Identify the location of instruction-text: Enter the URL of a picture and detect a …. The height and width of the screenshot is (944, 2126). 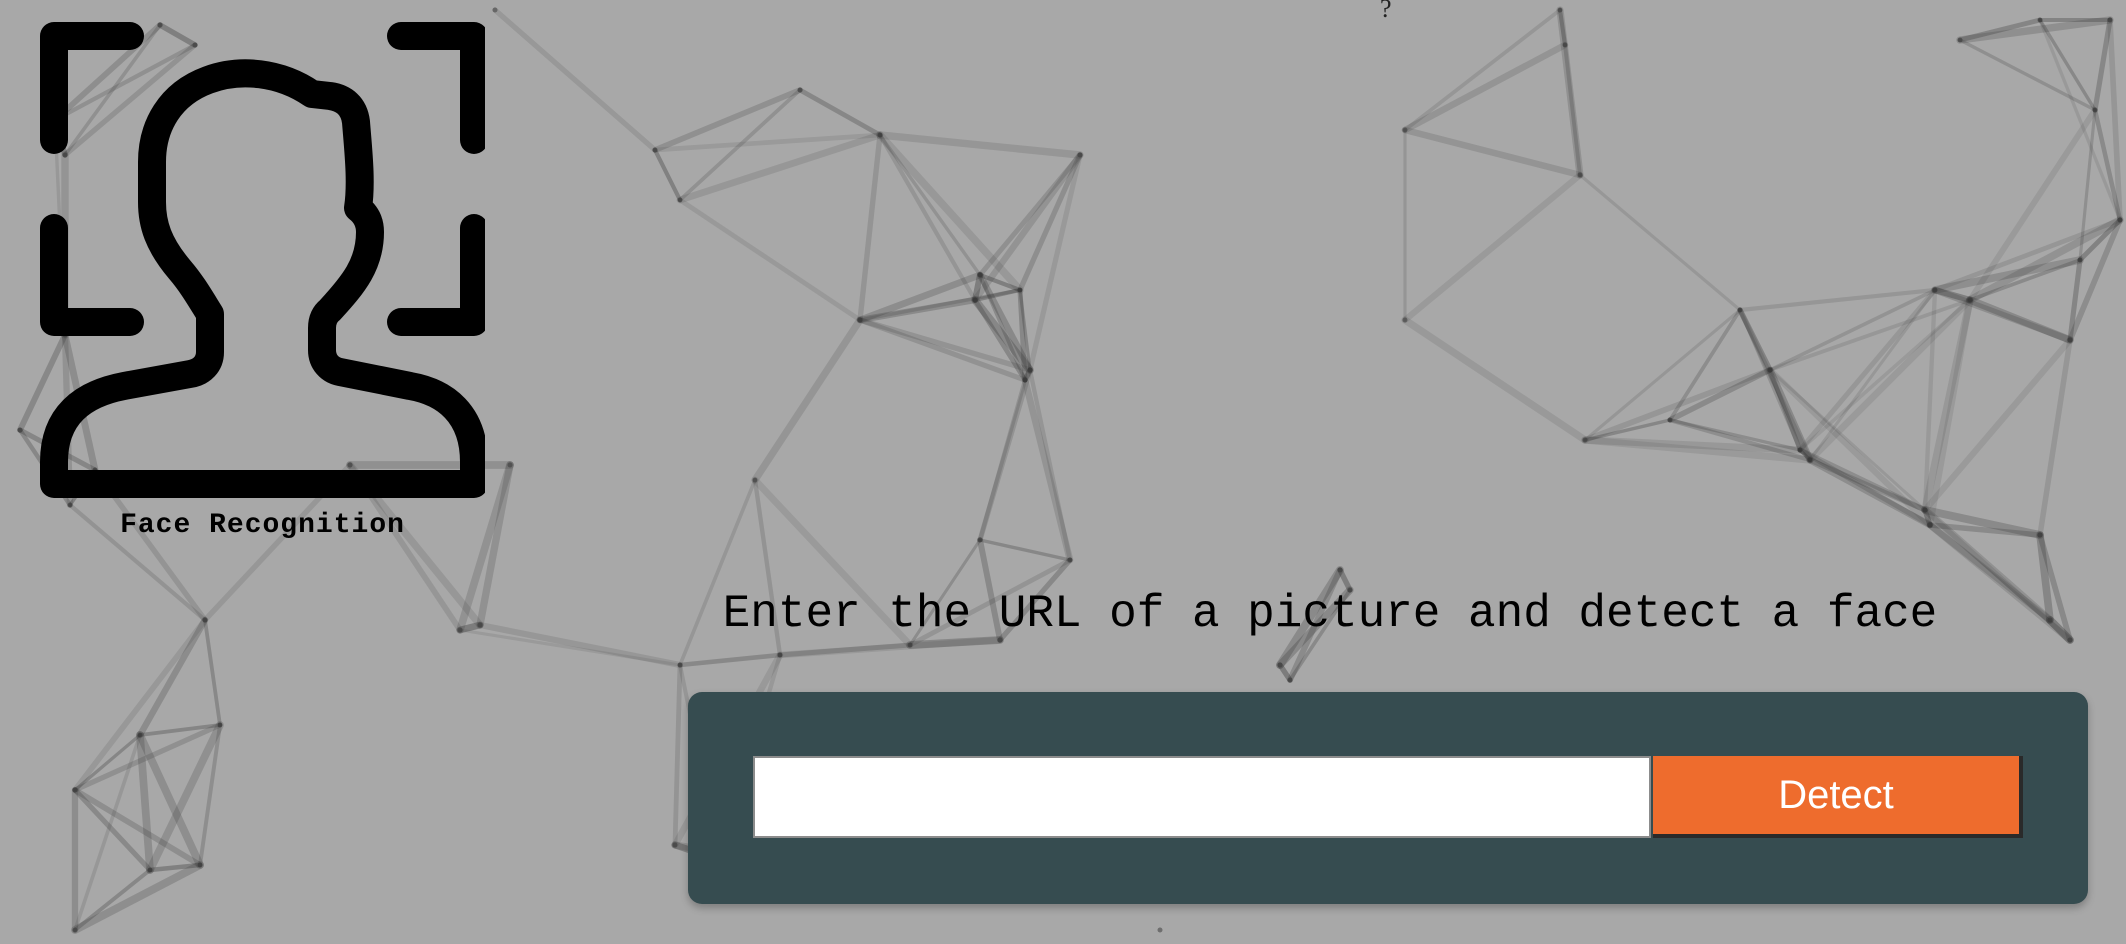
(1330, 614).